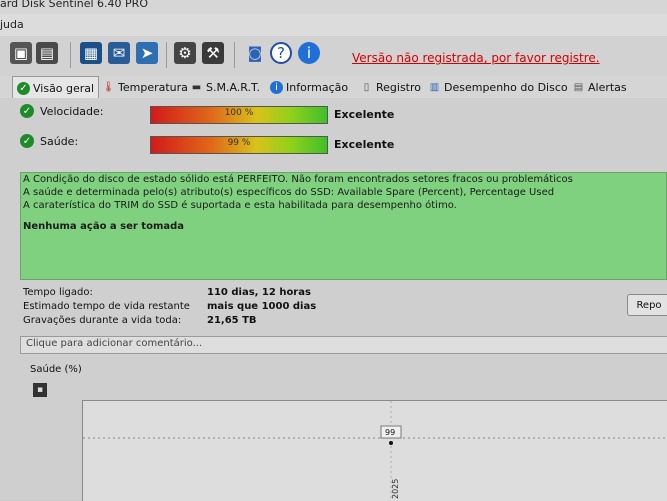 Image resolution: width=667 pixels, height=501 pixels. What do you see at coordinates (56, 369) in the screenshot?
I see `chart-title: Saúde (%)` at bounding box center [56, 369].